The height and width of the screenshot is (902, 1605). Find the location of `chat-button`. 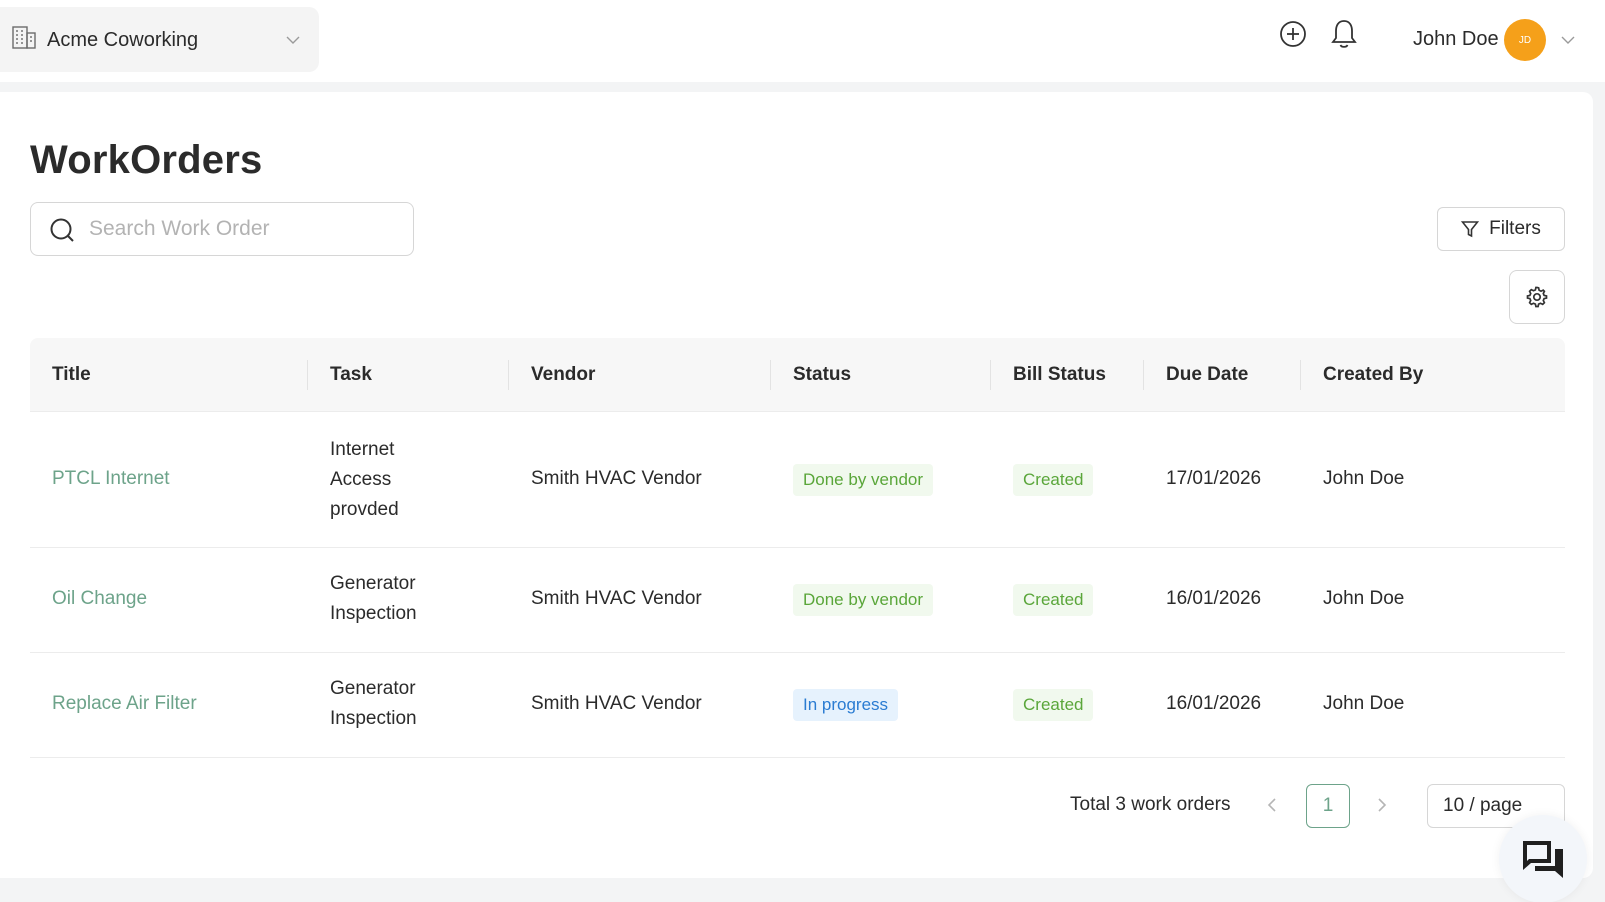

chat-button is located at coordinates (1543, 858).